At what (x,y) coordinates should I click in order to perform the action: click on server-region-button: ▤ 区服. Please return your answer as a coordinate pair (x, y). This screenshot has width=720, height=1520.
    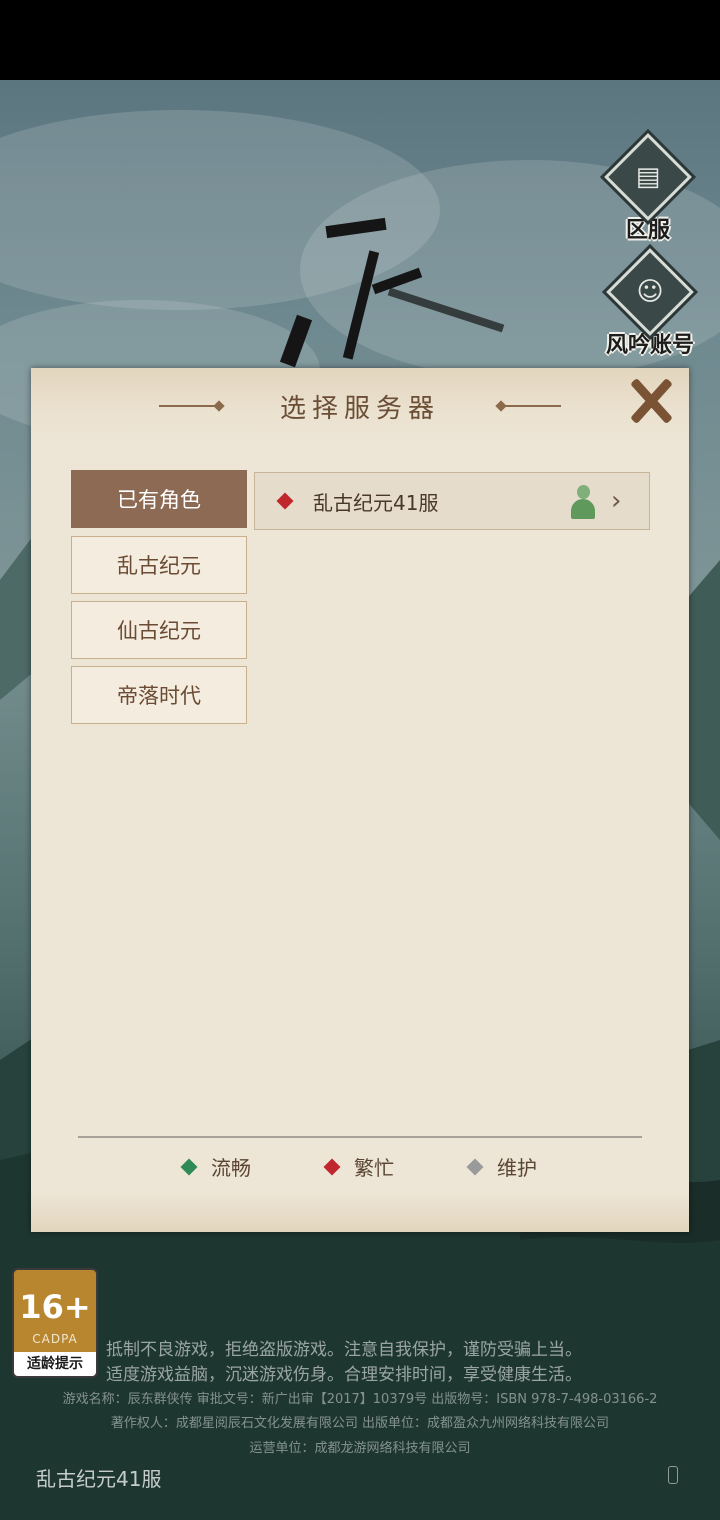
    Looking at the image, I should click on (648, 188).